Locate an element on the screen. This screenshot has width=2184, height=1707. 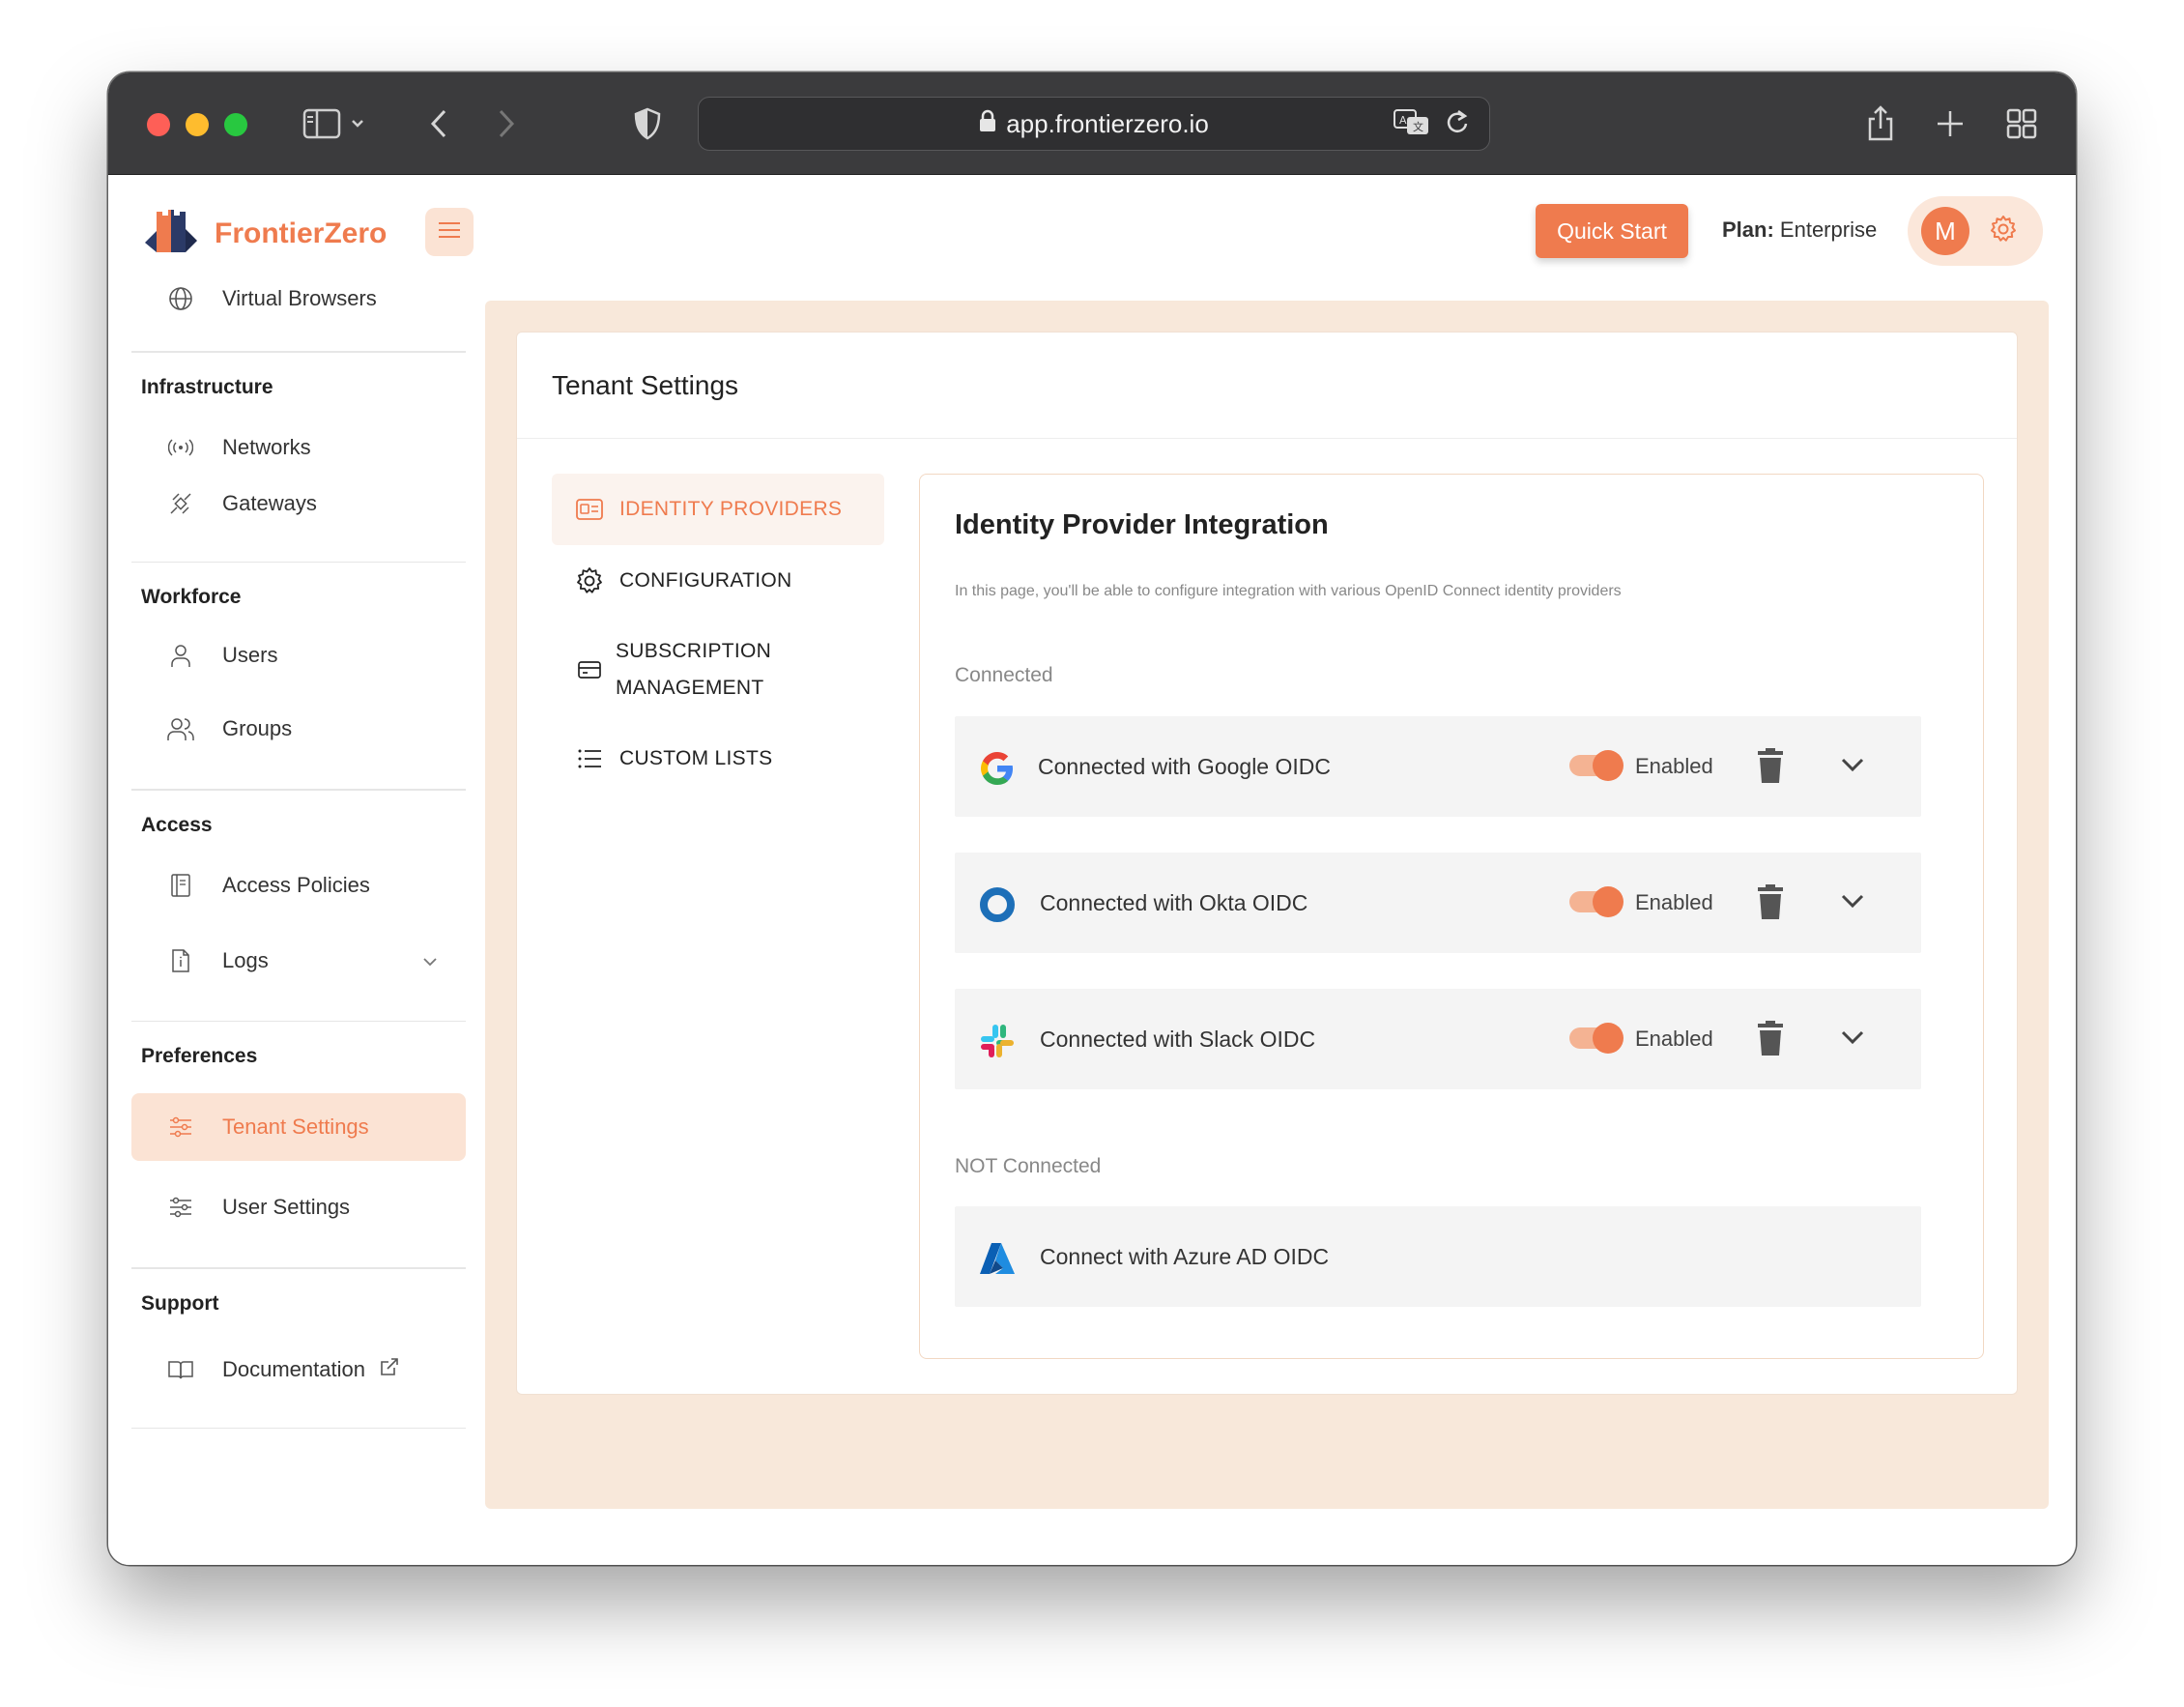
section-title-infrastructure: Infrastructure is located at coordinates (207, 386).